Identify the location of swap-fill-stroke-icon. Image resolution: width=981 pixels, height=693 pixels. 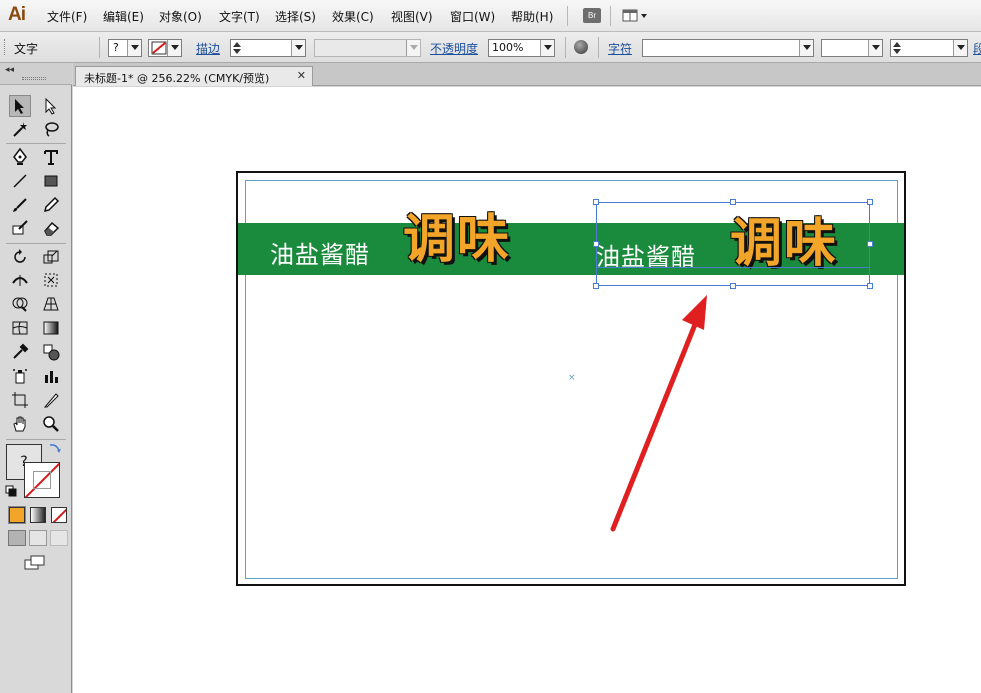
(55, 448).